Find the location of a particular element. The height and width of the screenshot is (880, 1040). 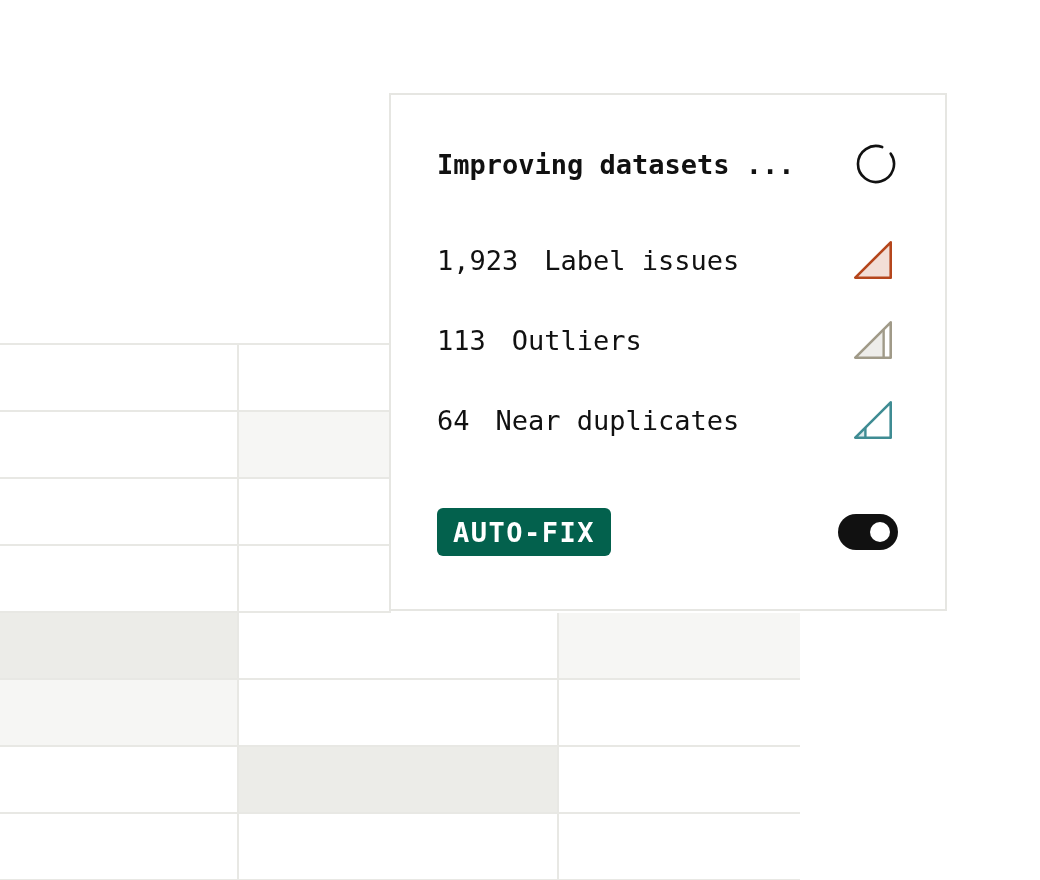

issue-count: 1,923 is located at coordinates (478, 260).